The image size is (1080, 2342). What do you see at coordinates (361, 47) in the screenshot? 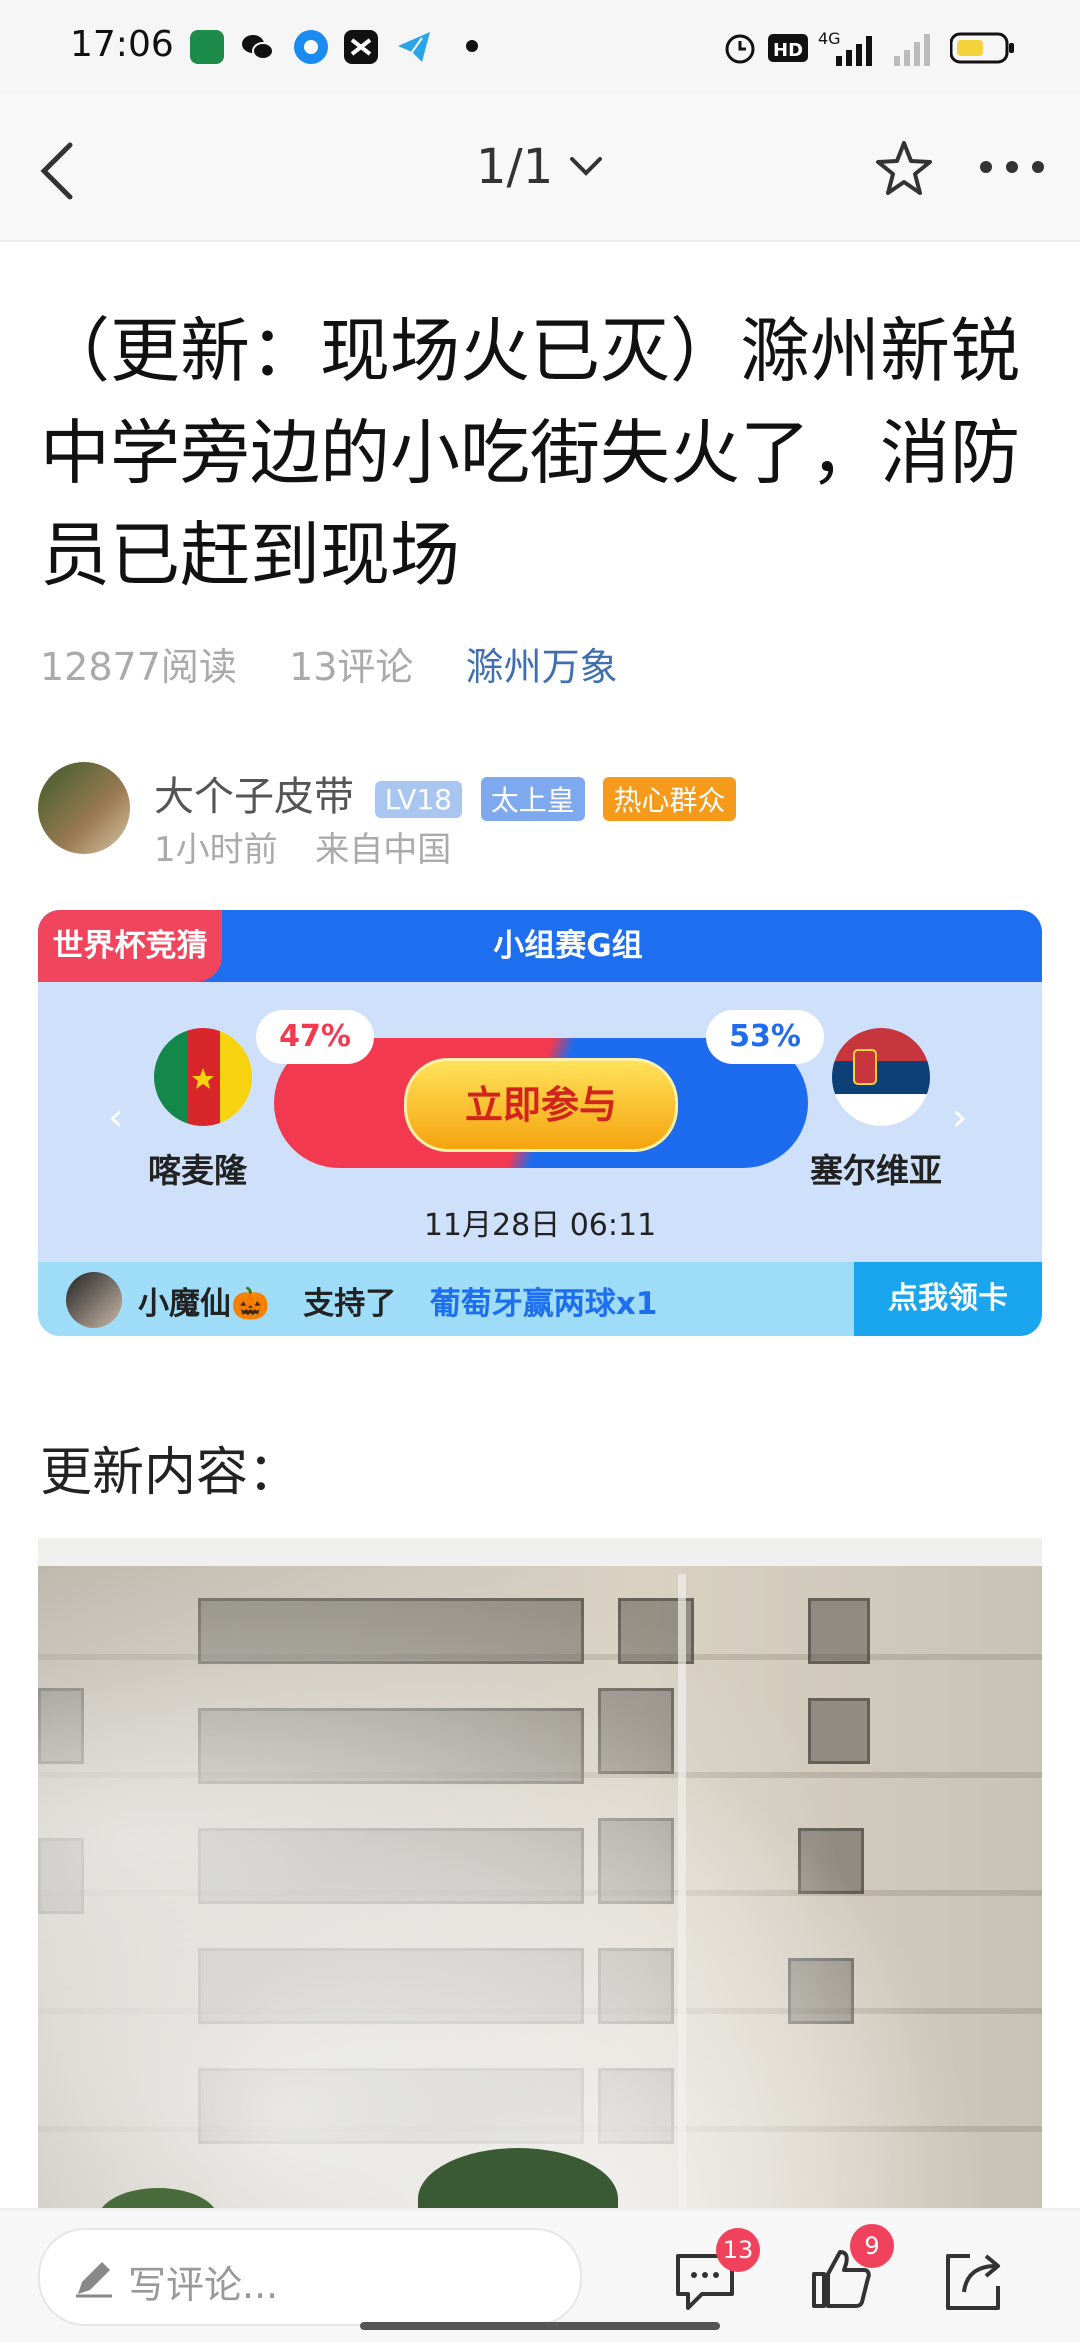
I see `capcut-icon` at bounding box center [361, 47].